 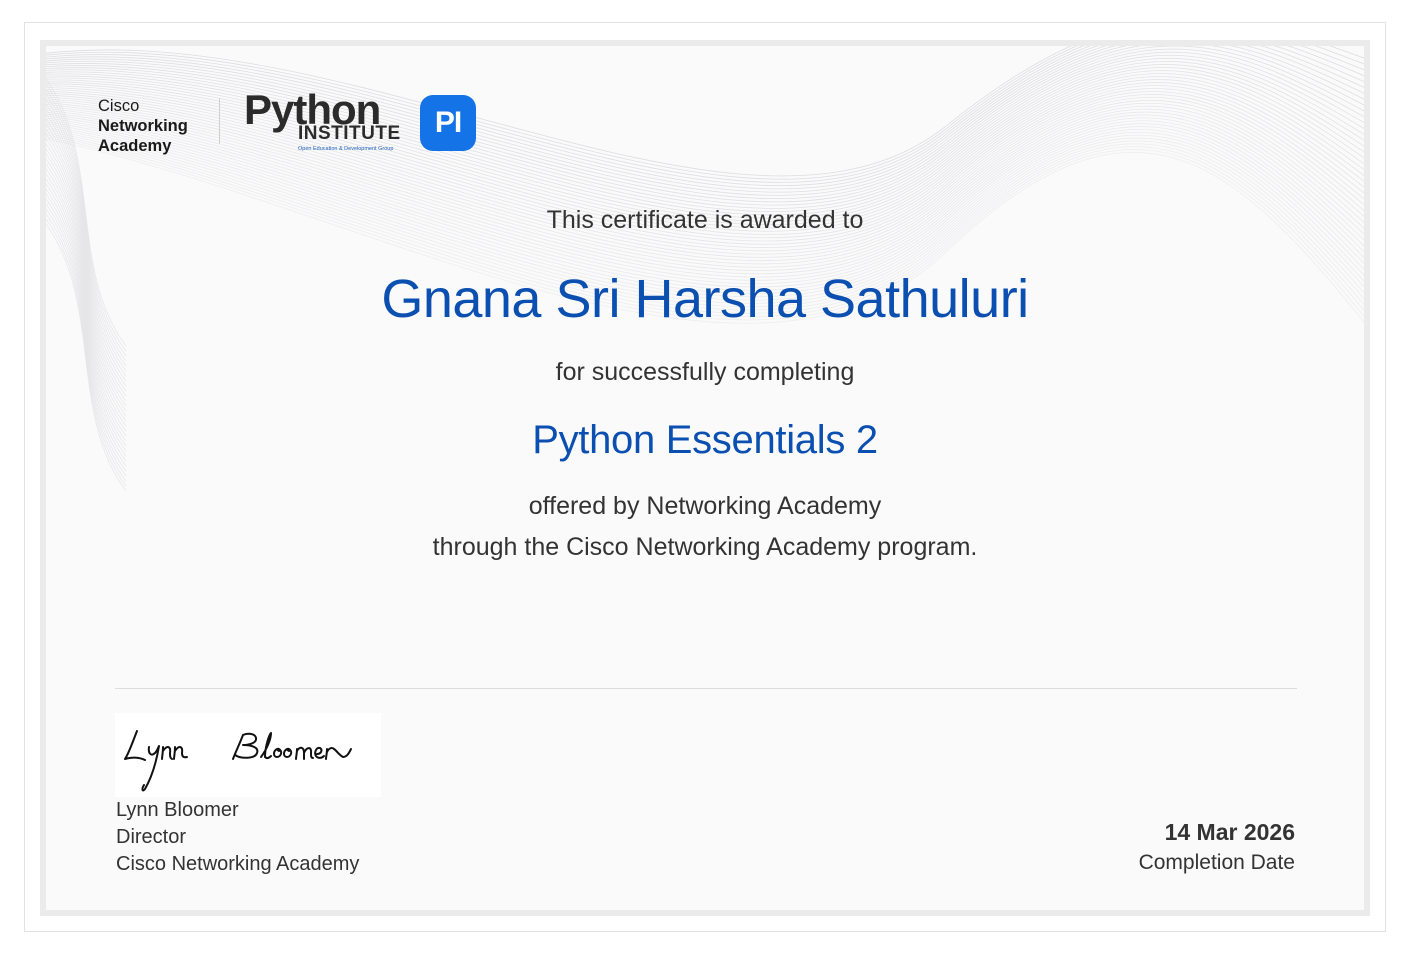 What do you see at coordinates (705, 506) in the screenshot?
I see `offered-by-text: offered by Networking Academy` at bounding box center [705, 506].